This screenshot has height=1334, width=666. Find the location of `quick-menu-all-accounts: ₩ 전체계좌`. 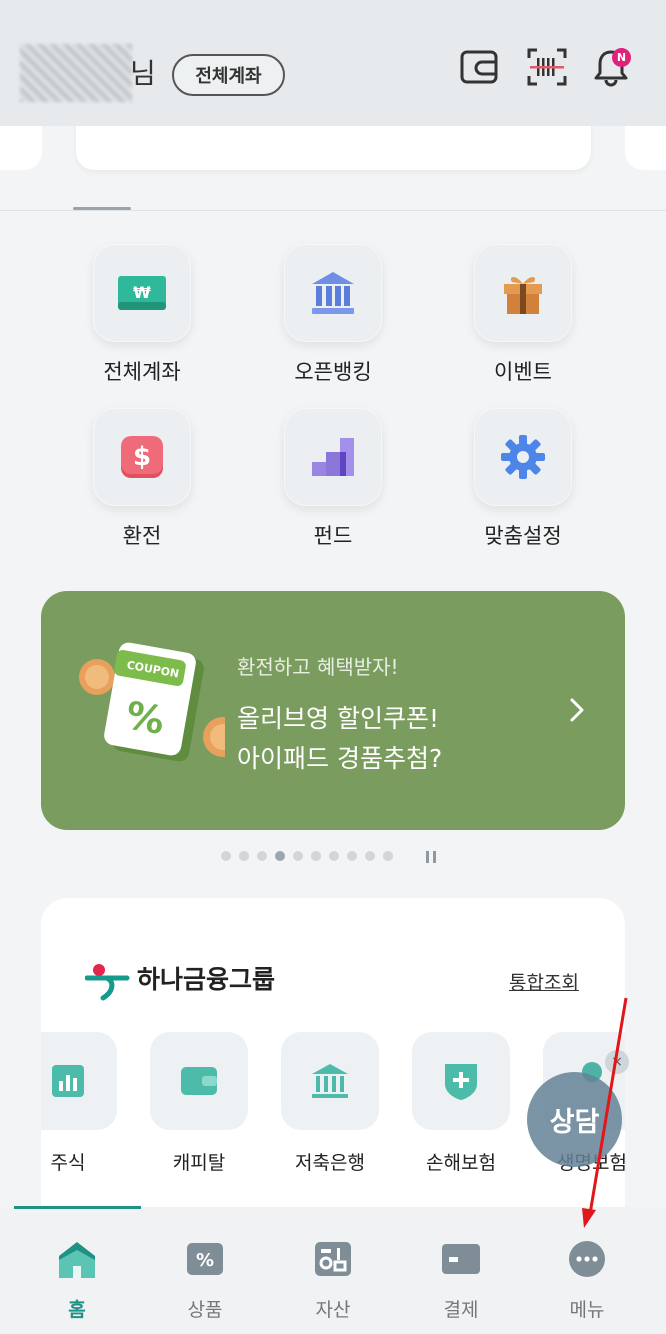

quick-menu-all-accounts: ₩ 전체계좌 is located at coordinates (142, 315).